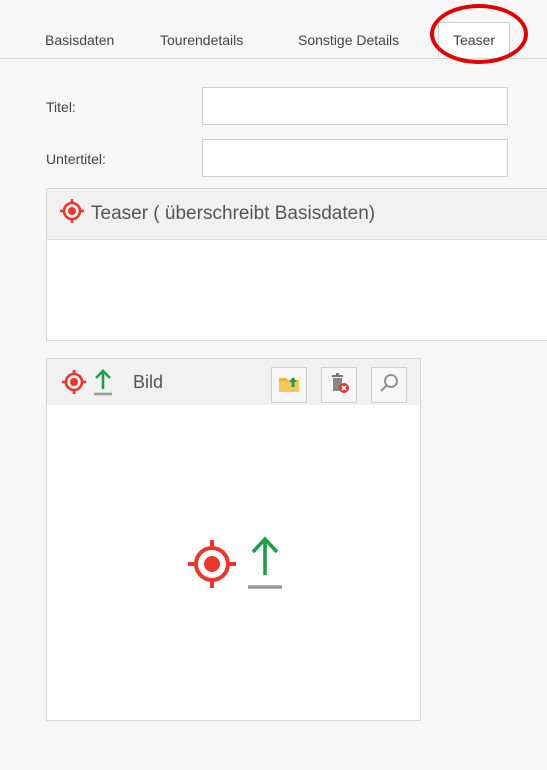 This screenshot has width=547, height=770. What do you see at coordinates (355, 158) in the screenshot?
I see `subtitle-input` at bounding box center [355, 158].